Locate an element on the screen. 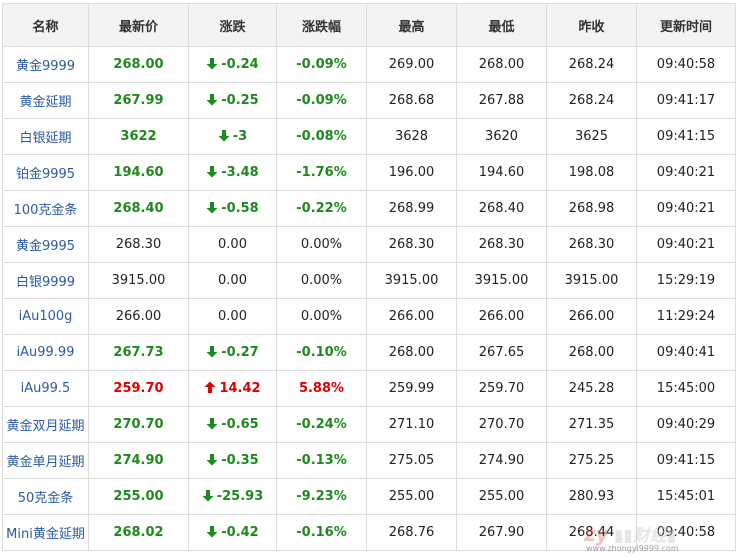 The width and height of the screenshot is (739, 556). cell-latest-price: 268.30 is located at coordinates (138, 244).